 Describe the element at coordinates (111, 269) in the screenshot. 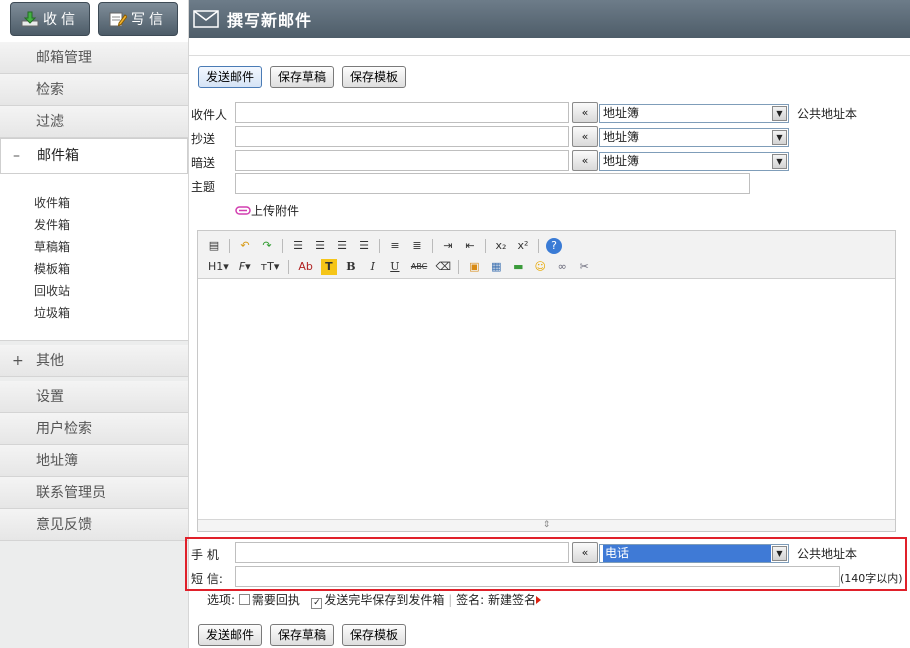

I see `folder-templates: 模板箱` at that location.